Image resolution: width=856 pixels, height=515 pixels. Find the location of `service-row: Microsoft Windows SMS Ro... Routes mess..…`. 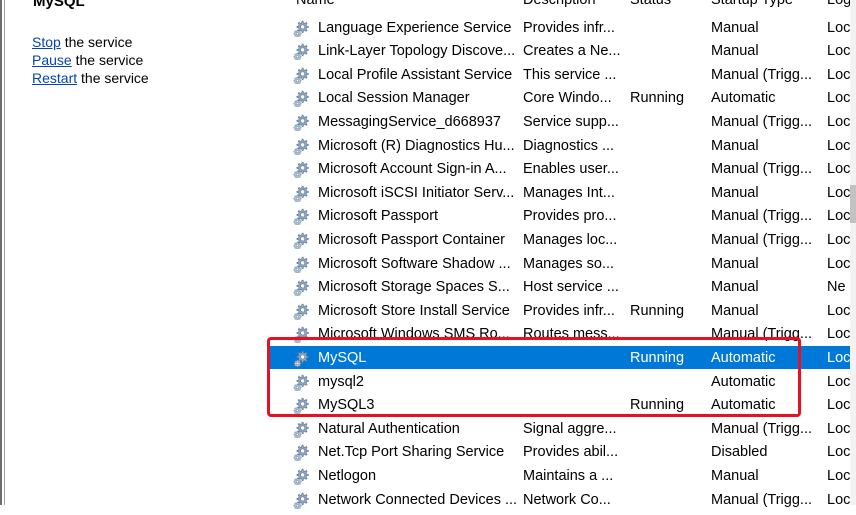

service-row: Microsoft Windows SMS Ro... Routes mess..… is located at coordinates (562, 334).